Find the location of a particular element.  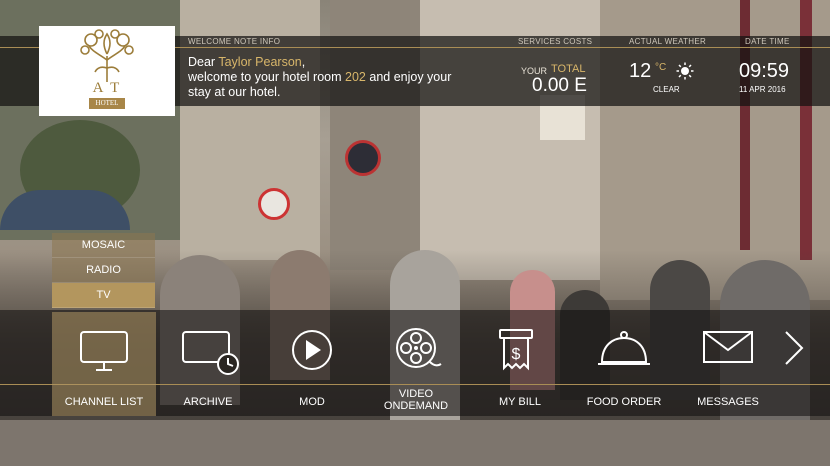

dock-item-archive: ARCHIVE is located at coordinates (208, 364).